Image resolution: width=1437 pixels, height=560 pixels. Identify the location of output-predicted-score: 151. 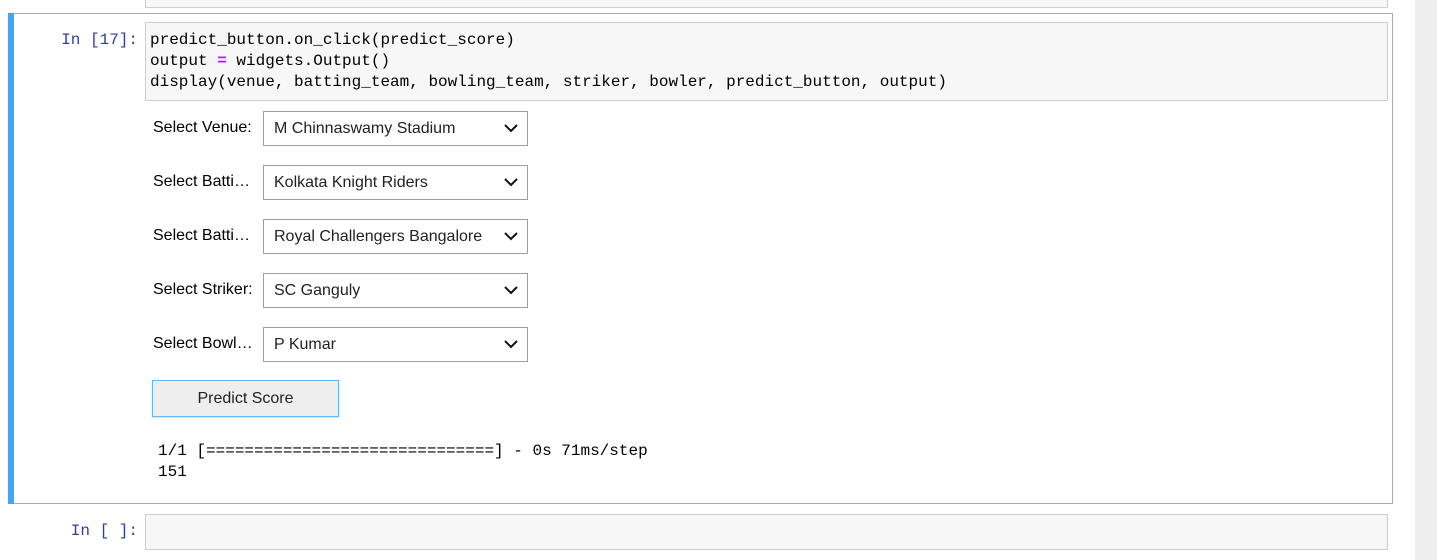
(172, 472).